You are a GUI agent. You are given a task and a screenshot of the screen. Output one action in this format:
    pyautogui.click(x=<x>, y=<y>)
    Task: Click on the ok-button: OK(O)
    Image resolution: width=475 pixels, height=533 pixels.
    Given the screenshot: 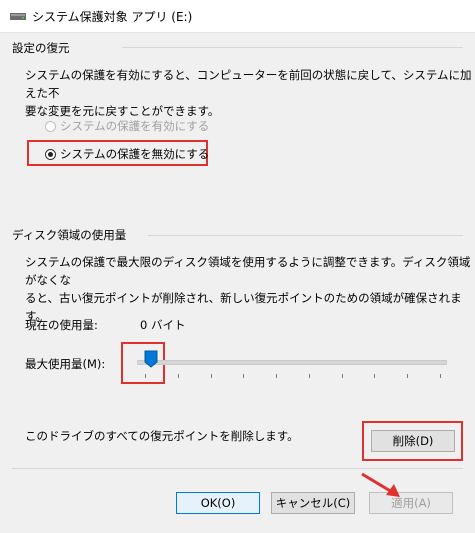 What is the action you would take?
    pyautogui.click(x=218, y=503)
    